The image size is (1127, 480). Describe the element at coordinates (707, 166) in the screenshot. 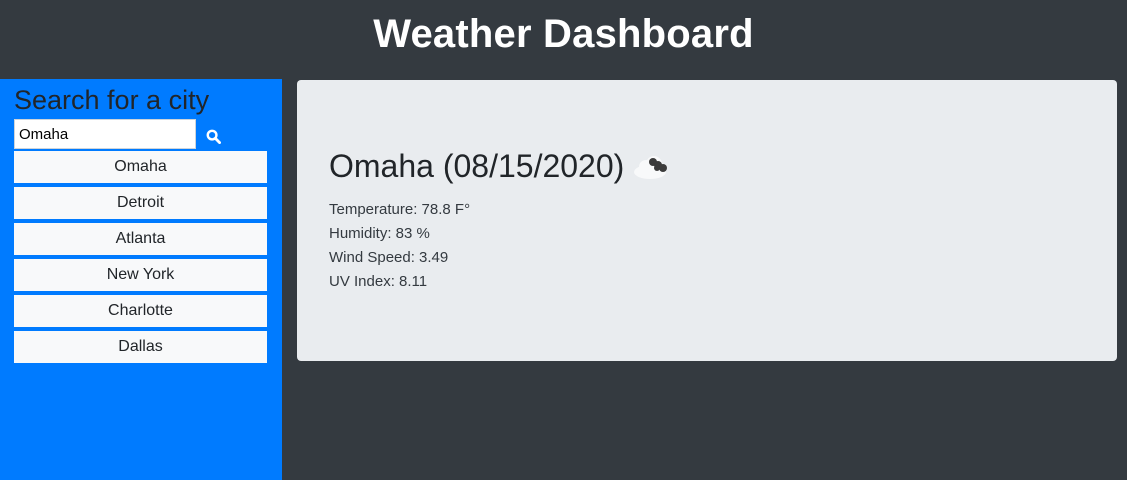

I see `current-weather-header: Omaha (08/15/2020)` at that location.